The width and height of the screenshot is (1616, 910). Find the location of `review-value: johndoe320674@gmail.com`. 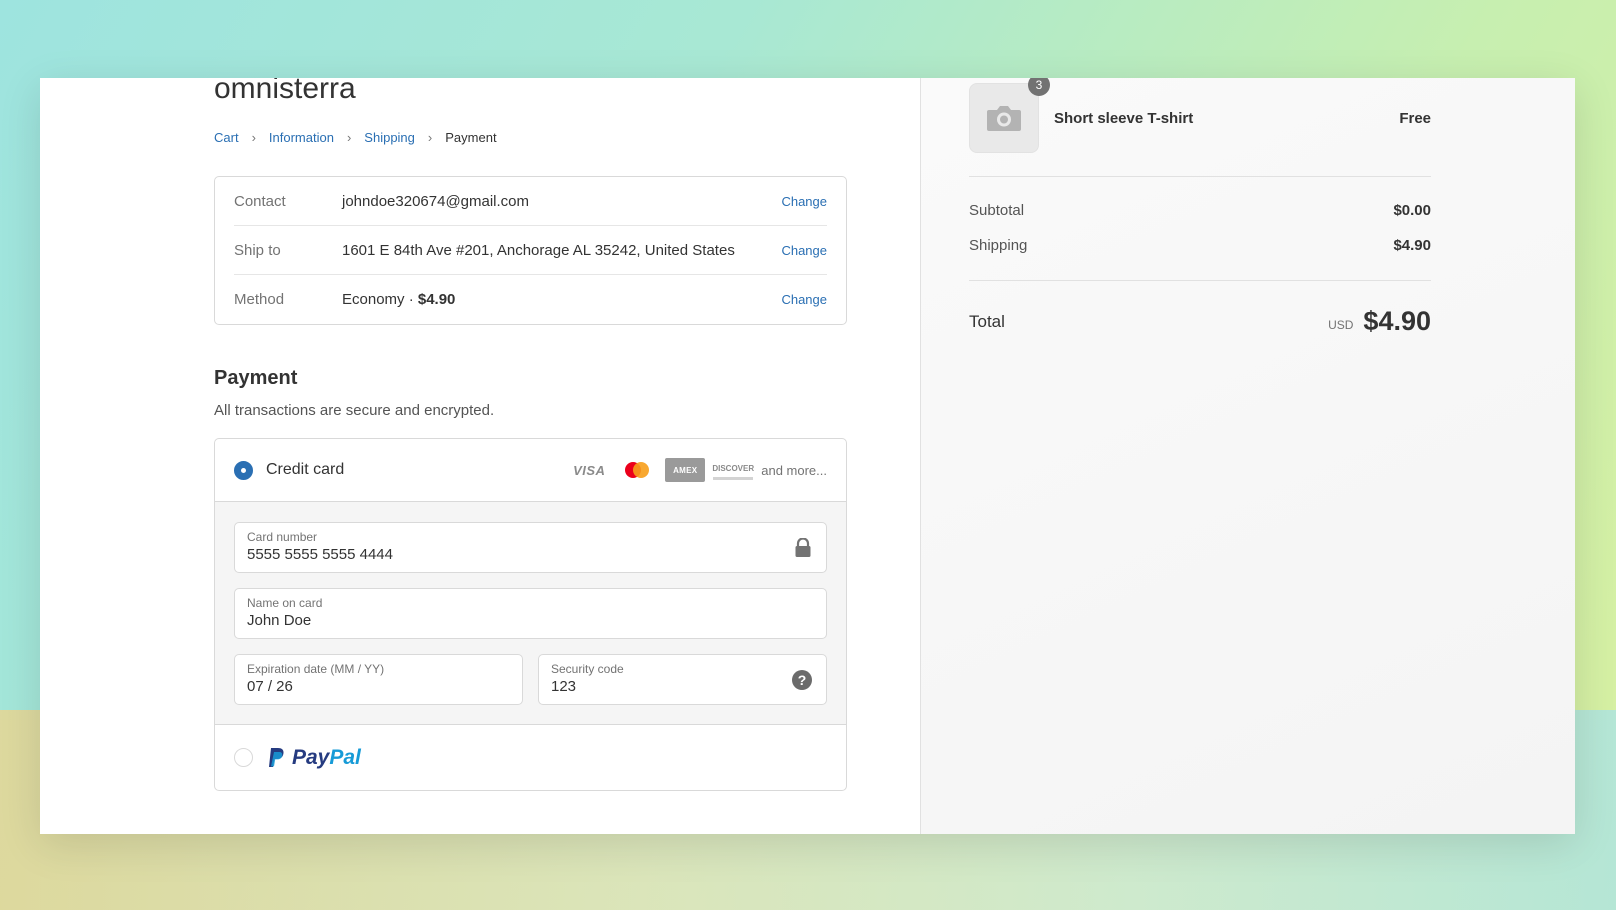

review-value: johndoe320674@gmail.com is located at coordinates (436, 201).